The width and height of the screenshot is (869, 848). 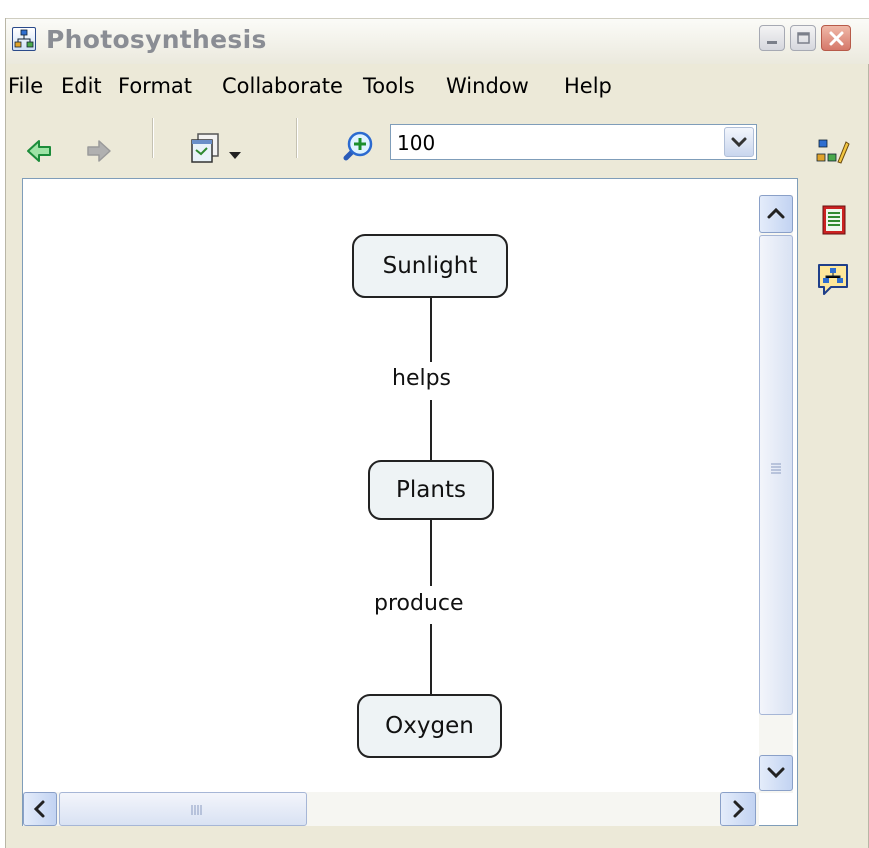 I want to click on close-icon, so click(x=836, y=38).